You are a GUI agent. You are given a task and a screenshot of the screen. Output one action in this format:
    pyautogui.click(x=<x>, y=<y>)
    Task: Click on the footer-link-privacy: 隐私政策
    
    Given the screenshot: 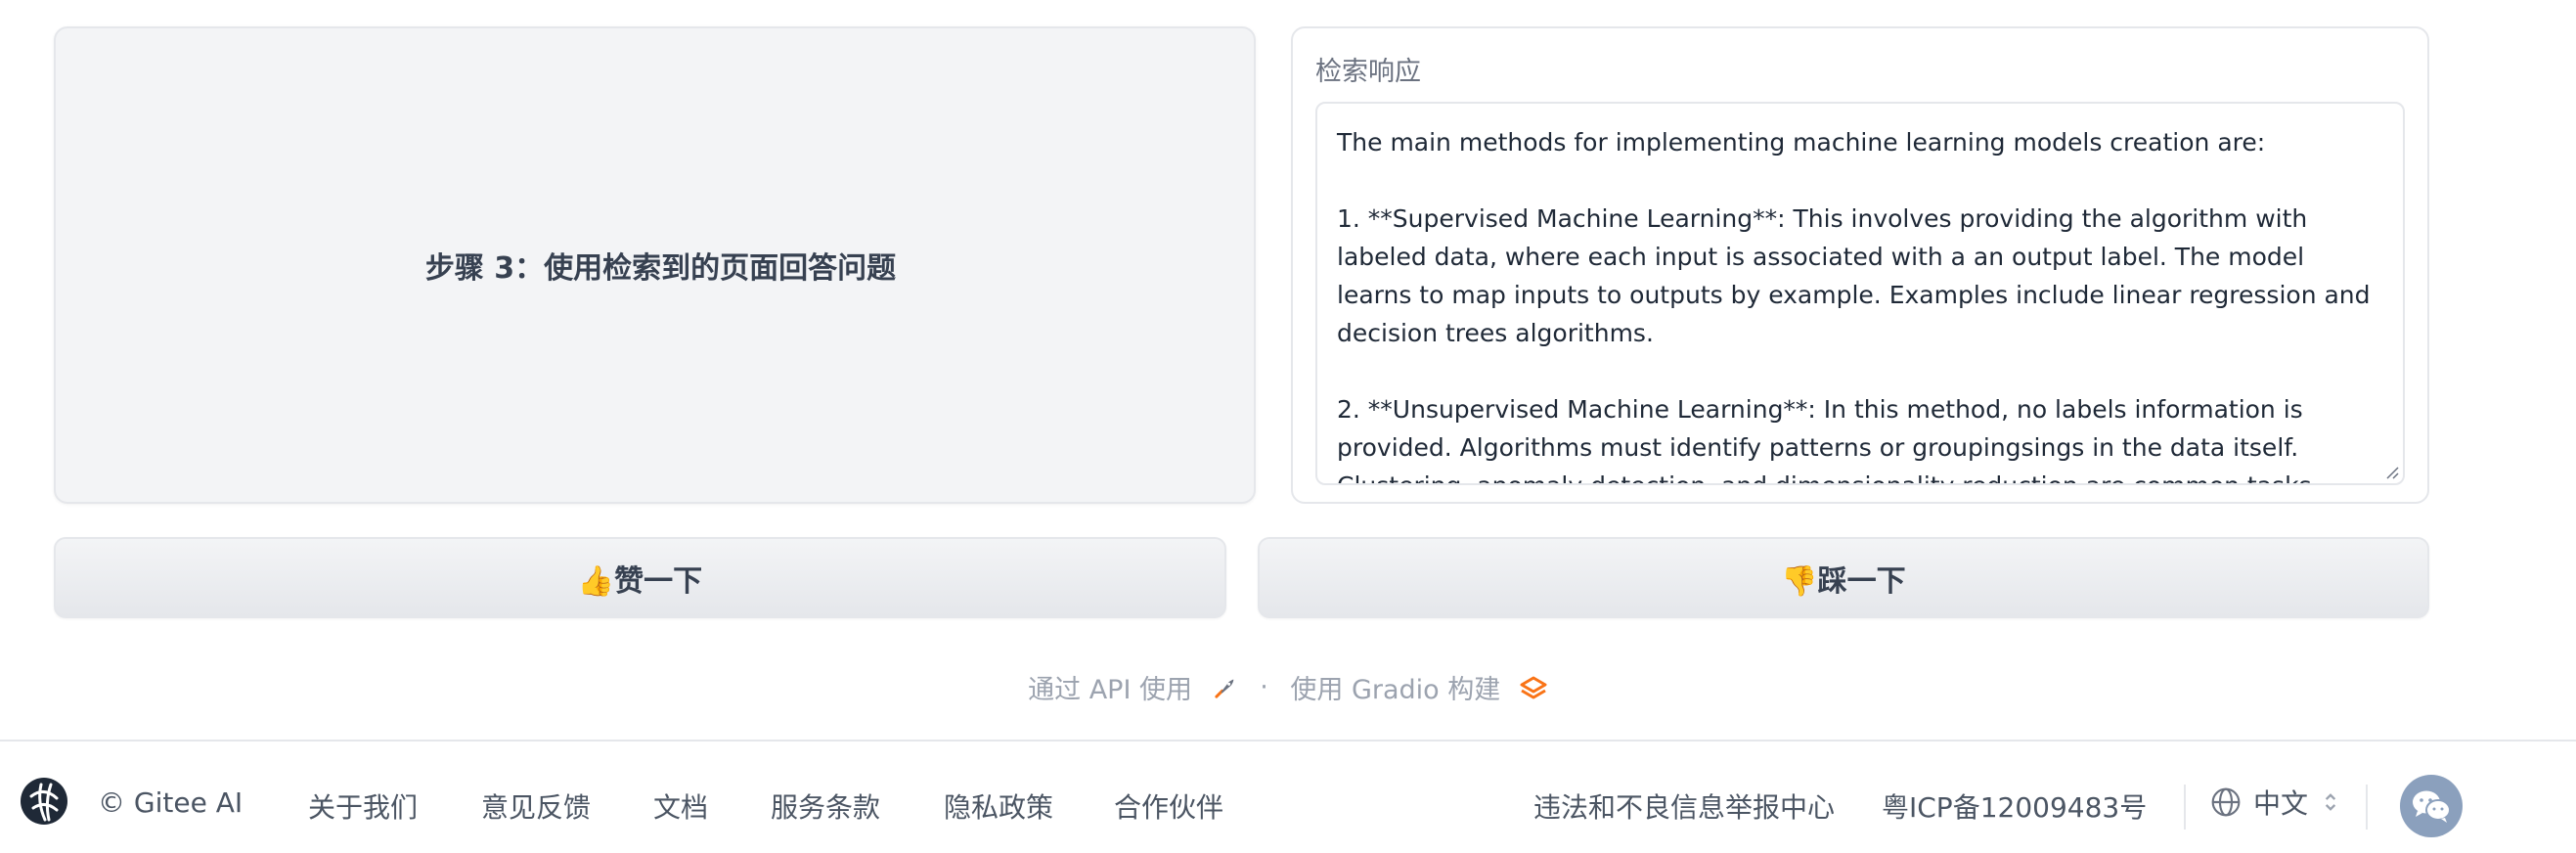 What is the action you would take?
    pyautogui.click(x=998, y=806)
    